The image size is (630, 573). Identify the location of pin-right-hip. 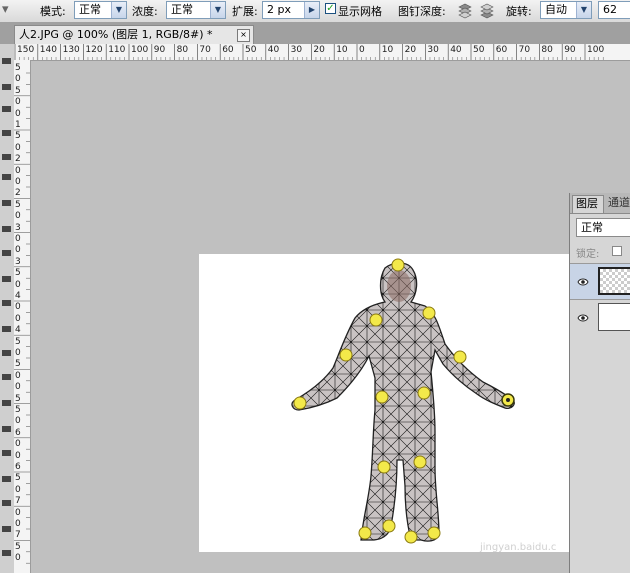
(424, 393).